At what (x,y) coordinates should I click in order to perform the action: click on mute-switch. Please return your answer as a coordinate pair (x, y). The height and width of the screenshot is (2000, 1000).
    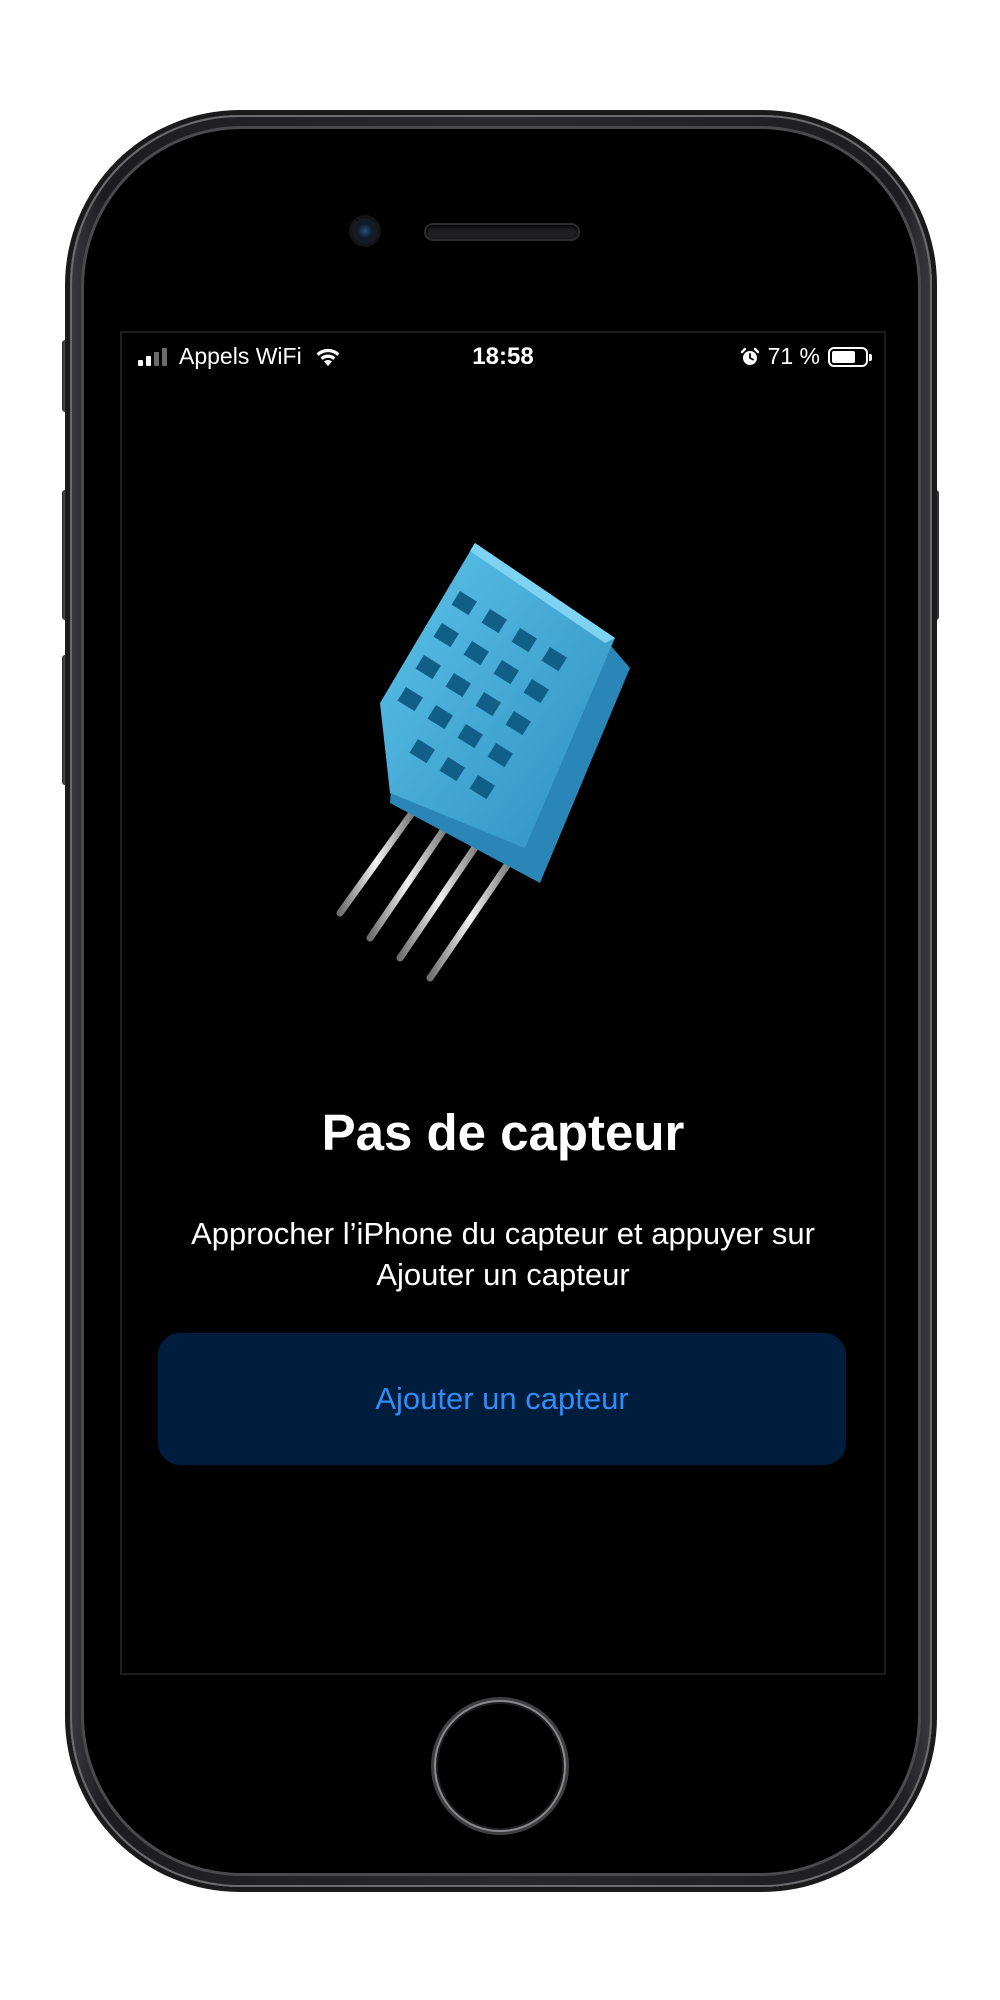
    Looking at the image, I should click on (66, 376).